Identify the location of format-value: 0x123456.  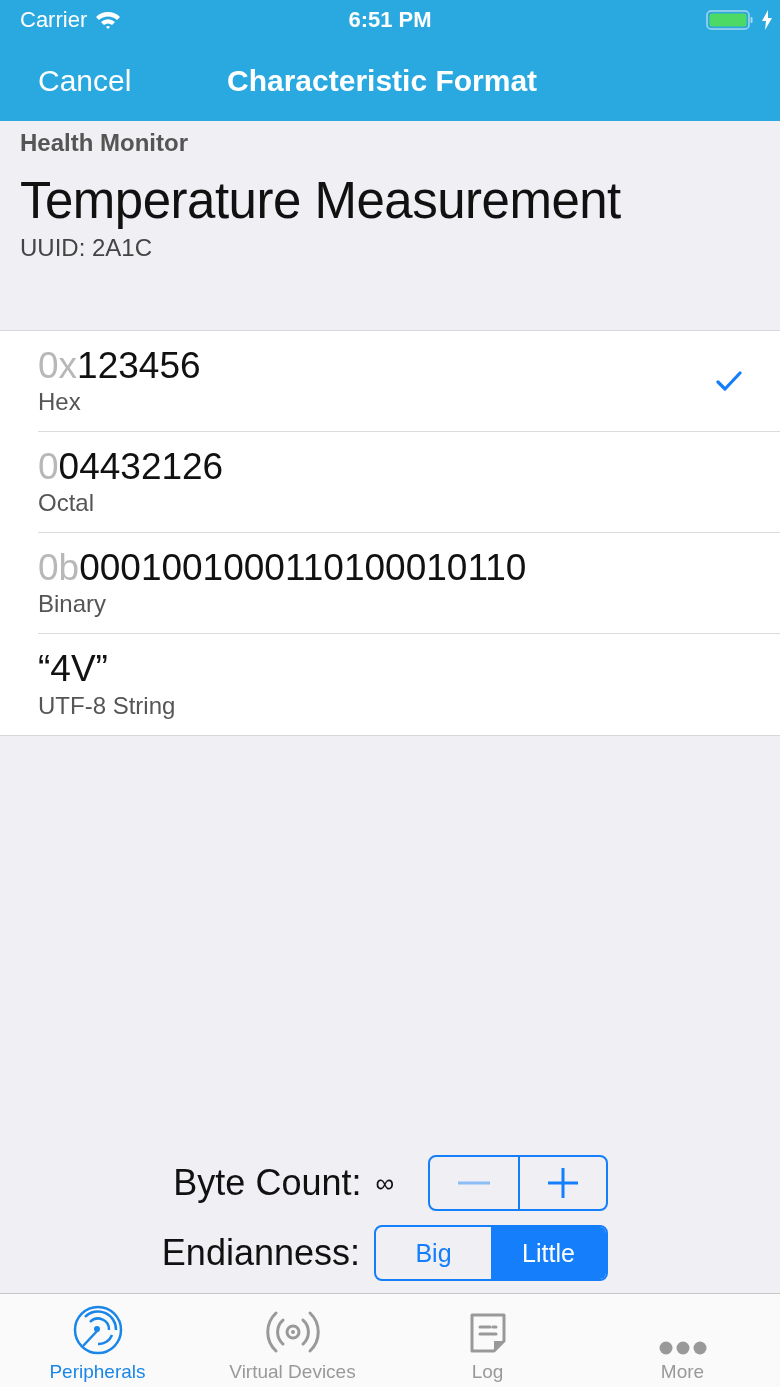
(119, 366).